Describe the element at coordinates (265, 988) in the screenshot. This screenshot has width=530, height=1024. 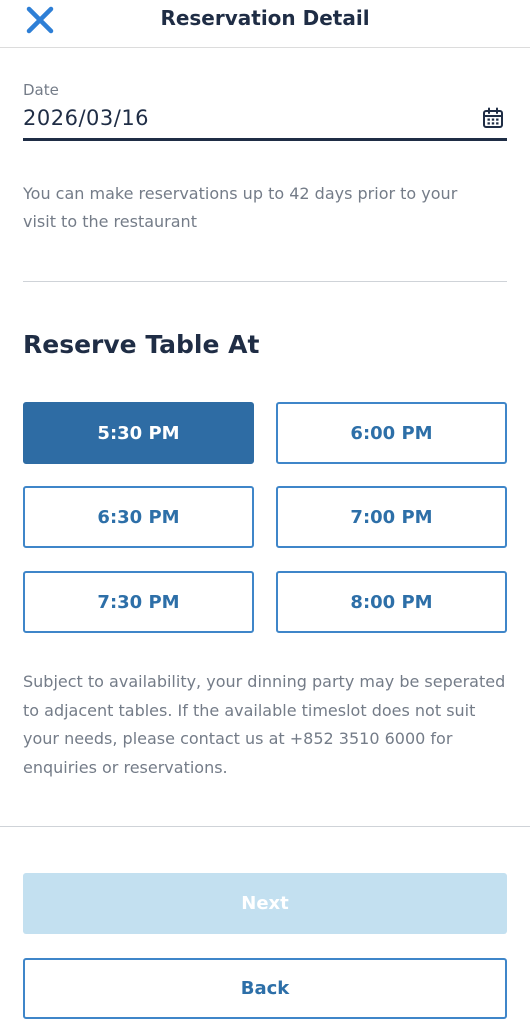
I see `back-button: Back` at that location.